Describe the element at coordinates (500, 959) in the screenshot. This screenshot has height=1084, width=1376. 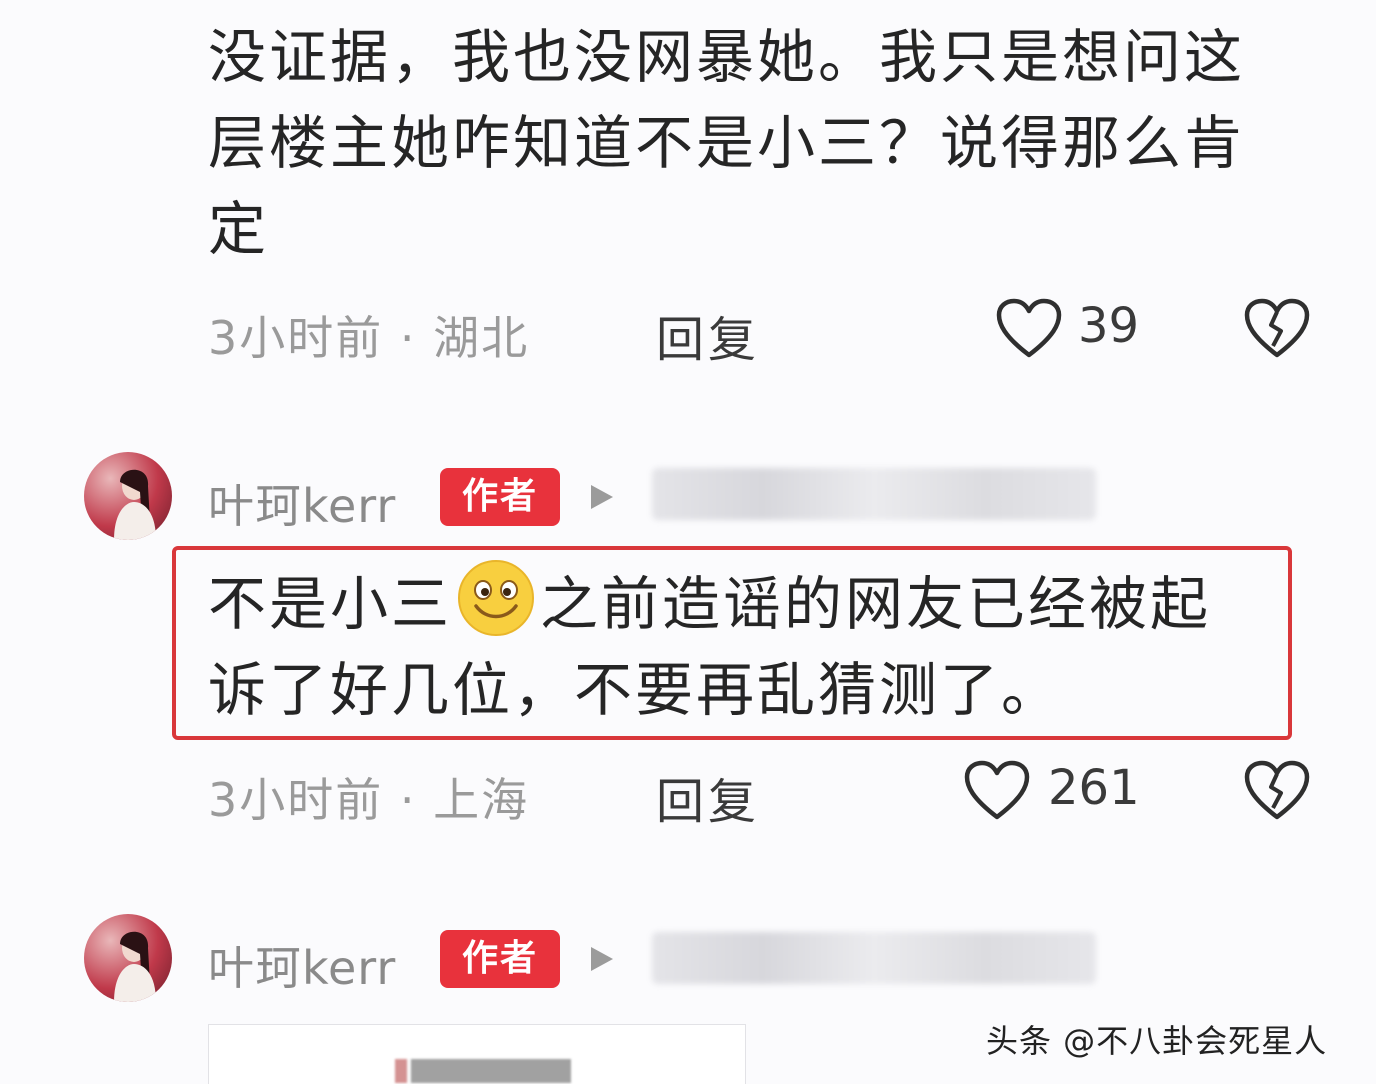
I see `comment-3-author-badge: 作者` at that location.